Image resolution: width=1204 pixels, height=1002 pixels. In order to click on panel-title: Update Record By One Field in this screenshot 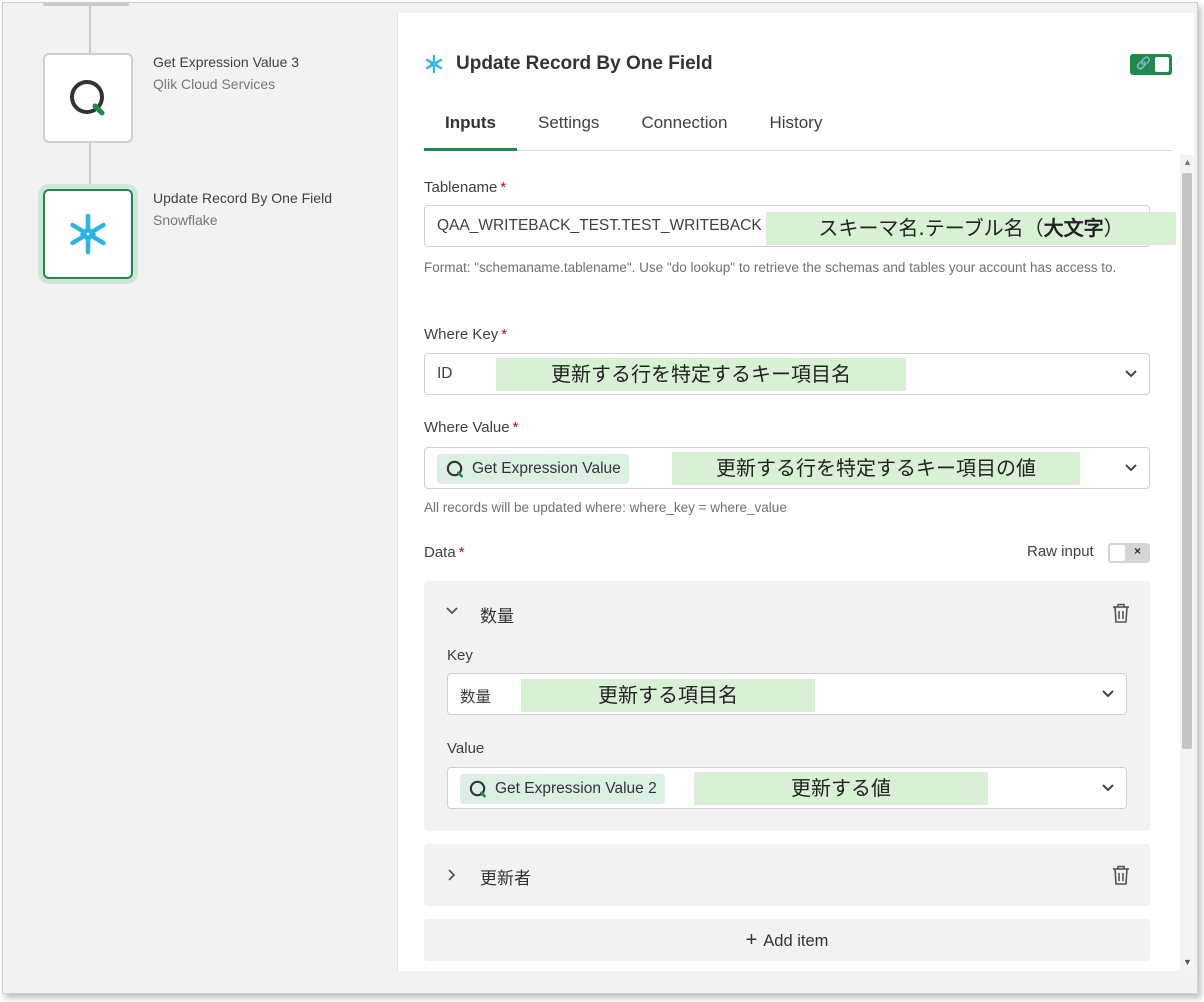, I will do `click(584, 63)`.